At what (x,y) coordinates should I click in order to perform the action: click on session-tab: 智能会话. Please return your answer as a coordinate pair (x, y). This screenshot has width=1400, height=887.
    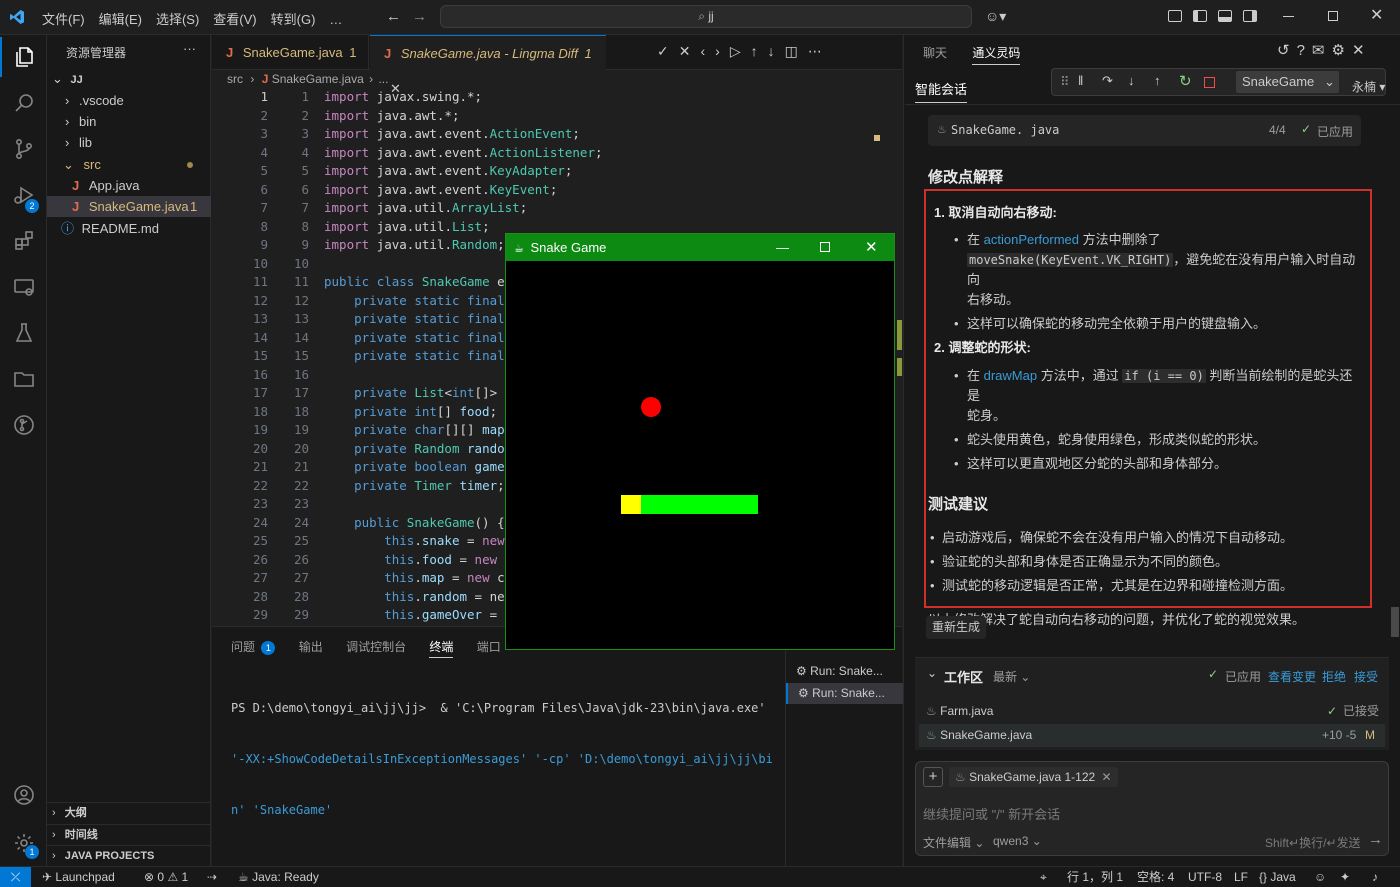
    Looking at the image, I should click on (941, 91).